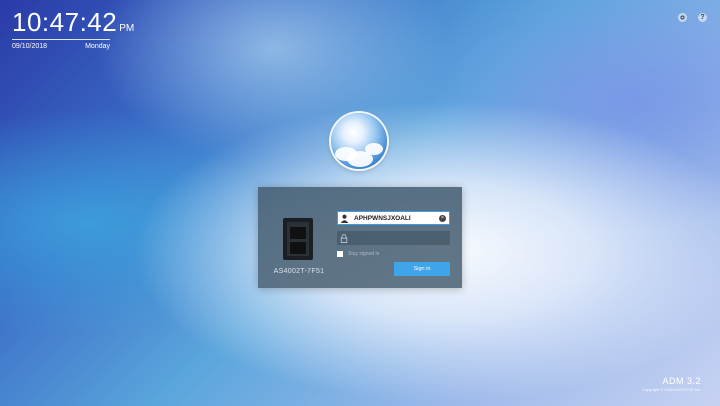 The image size is (720, 406). I want to click on username-field: APHPWNSJXOALI ×, so click(393, 218).